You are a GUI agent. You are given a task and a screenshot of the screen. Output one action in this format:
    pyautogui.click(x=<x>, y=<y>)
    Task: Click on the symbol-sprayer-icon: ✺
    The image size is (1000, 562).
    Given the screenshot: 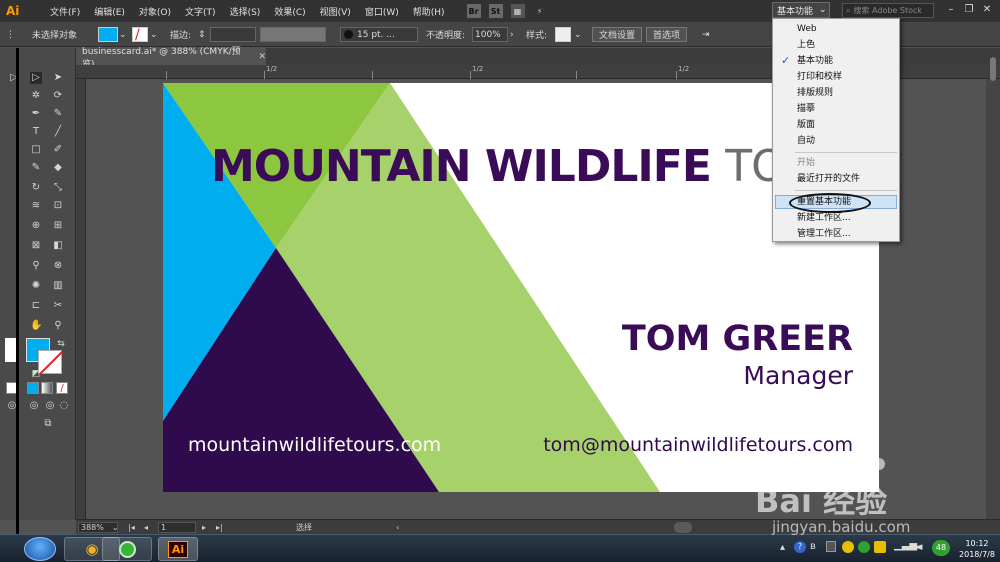 What is the action you would take?
    pyautogui.click(x=36, y=286)
    